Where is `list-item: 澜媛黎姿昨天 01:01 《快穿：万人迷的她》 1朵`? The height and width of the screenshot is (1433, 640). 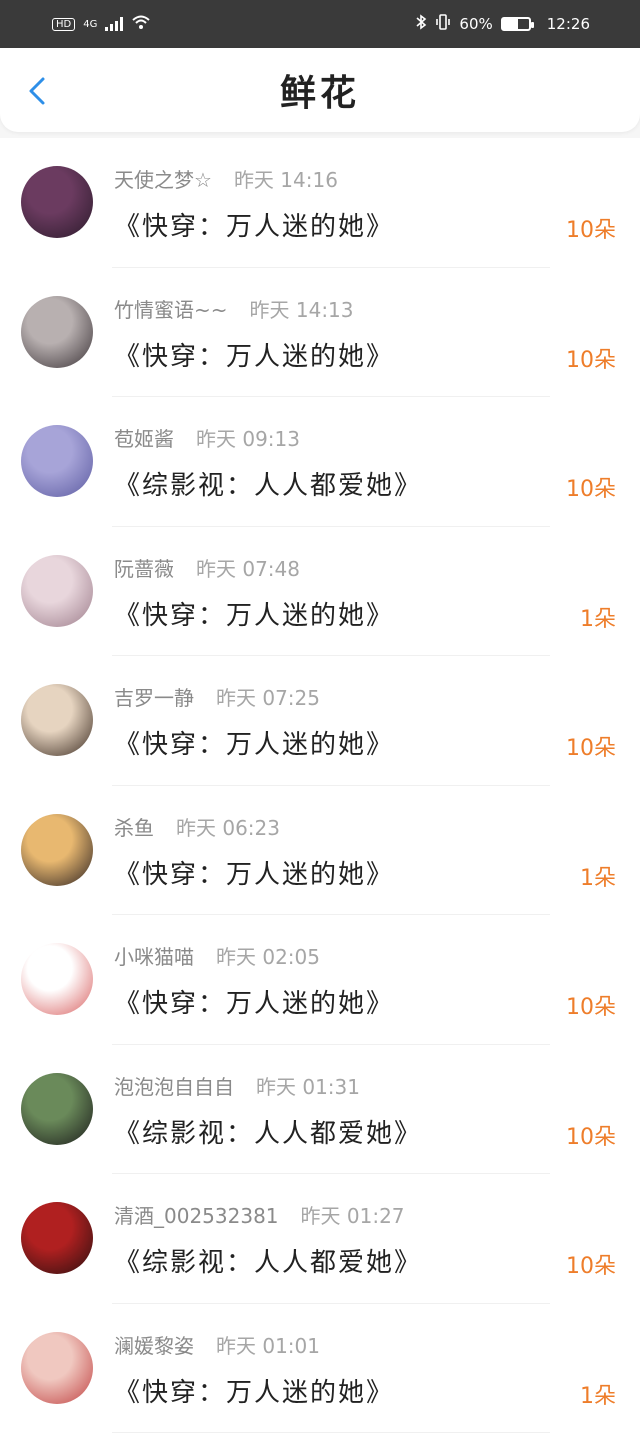
list-item: 澜媛黎姿昨天 01:01 《快穿：万人迷的她》 1朵 is located at coordinates (320, 1368).